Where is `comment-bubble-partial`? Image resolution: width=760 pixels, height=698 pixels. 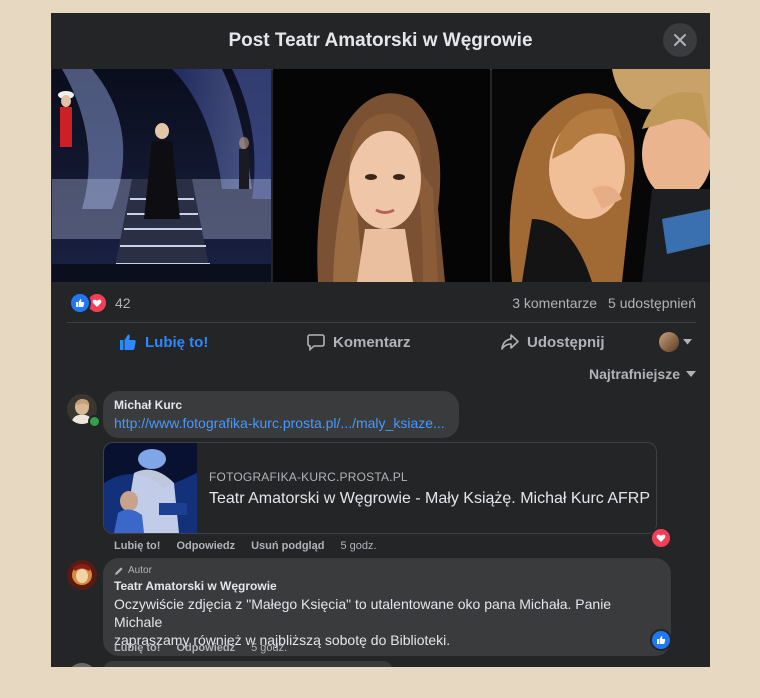
comment-bubble-partial is located at coordinates (248, 664).